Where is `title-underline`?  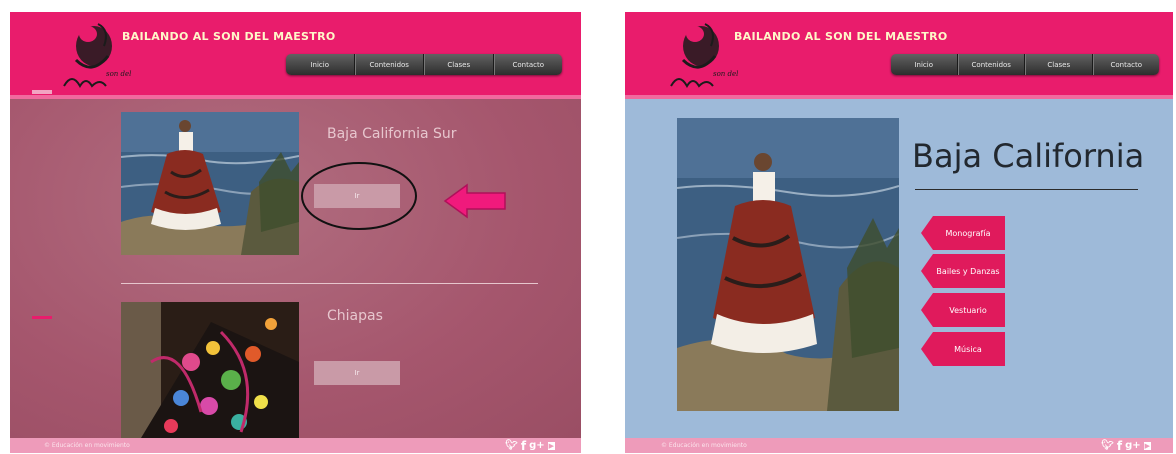
title-underline is located at coordinates (1026, 189).